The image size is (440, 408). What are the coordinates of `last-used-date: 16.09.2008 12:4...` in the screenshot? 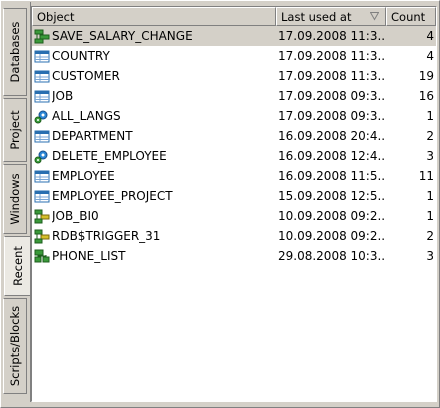 It's located at (332, 156).